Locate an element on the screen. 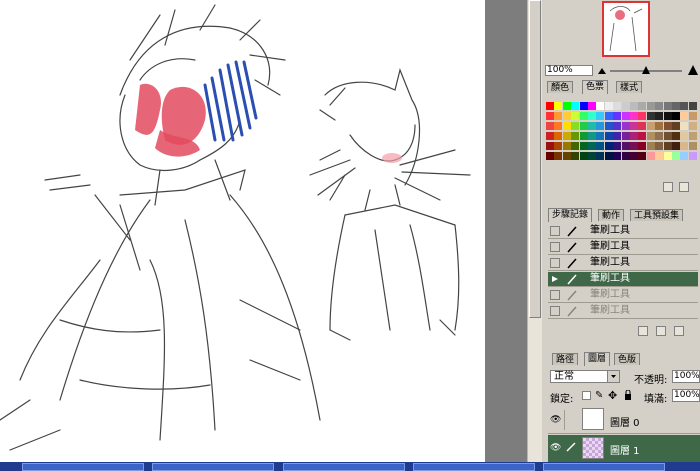 The height and width of the screenshot is (471, 700). layer-row-active: 👁 圖層 1 is located at coordinates (624, 448).